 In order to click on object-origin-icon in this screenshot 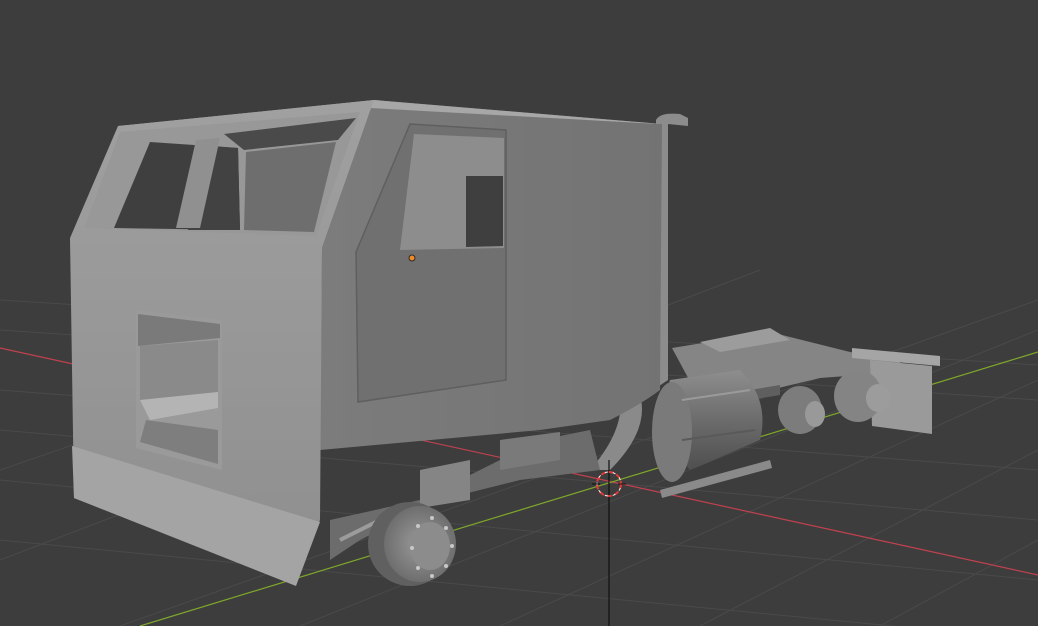, I will do `click(412, 258)`.